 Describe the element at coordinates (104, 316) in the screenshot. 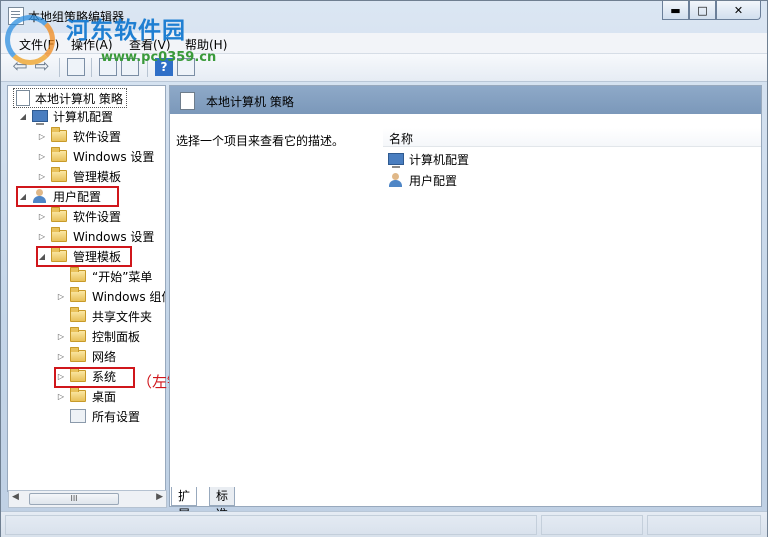

I see `tree-shared-folders: 共享文件夹` at that location.